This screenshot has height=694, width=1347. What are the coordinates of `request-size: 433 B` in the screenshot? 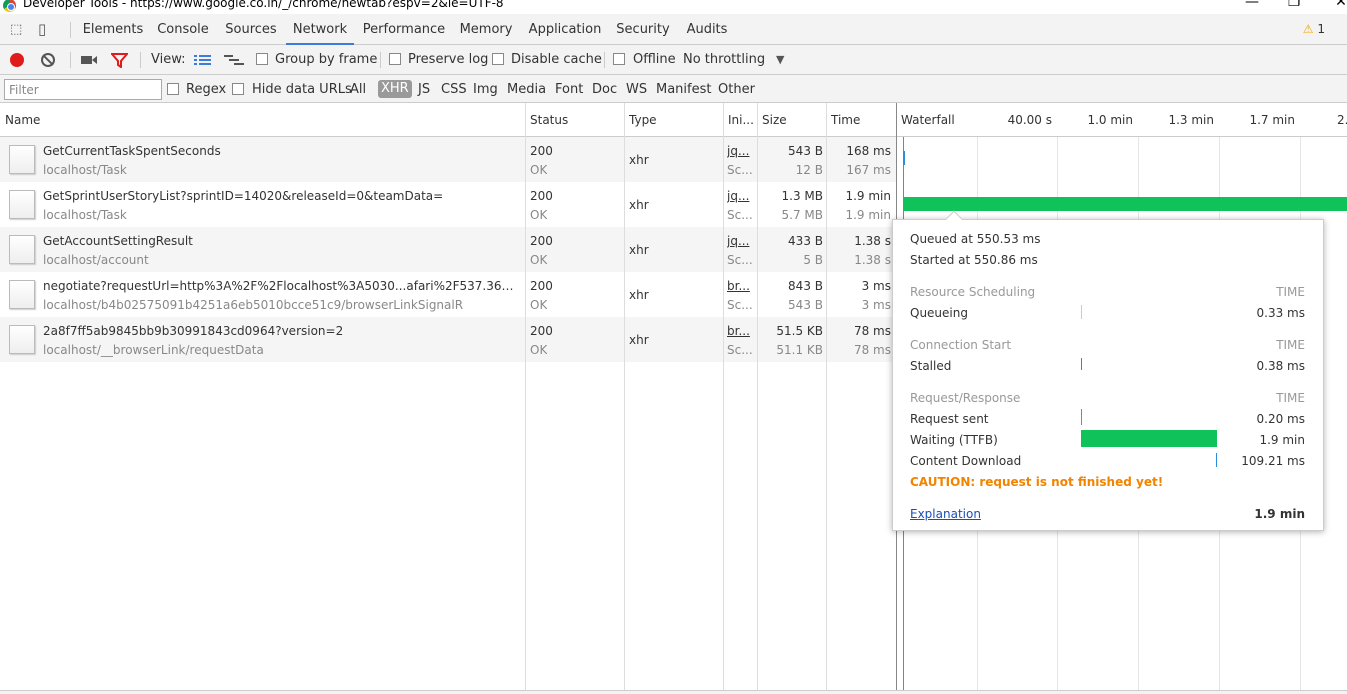 It's located at (805, 241).